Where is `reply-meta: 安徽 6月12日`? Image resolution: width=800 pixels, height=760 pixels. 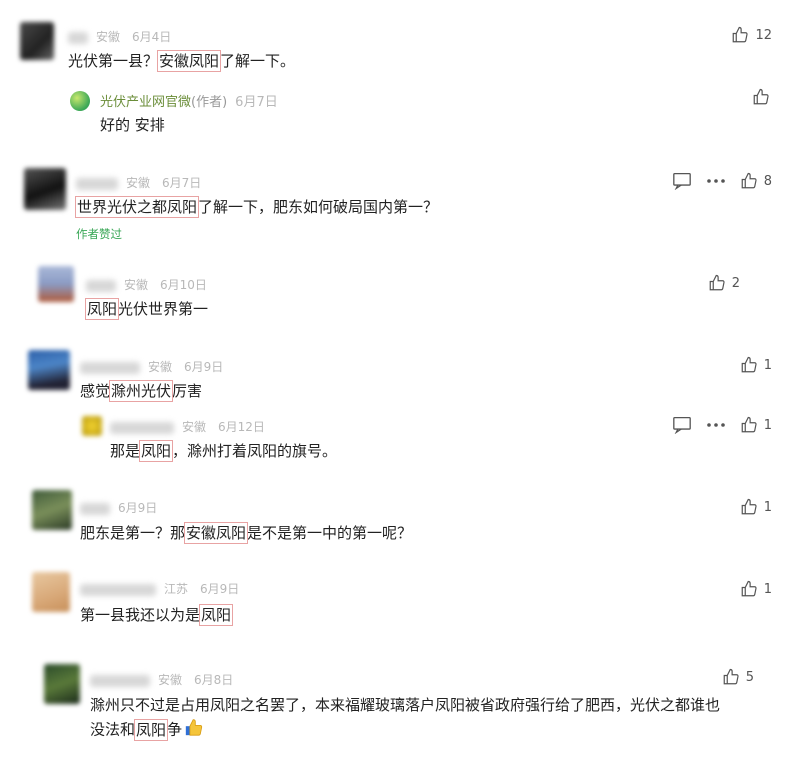
reply-meta: 安徽 6月12日 is located at coordinates (187, 426).